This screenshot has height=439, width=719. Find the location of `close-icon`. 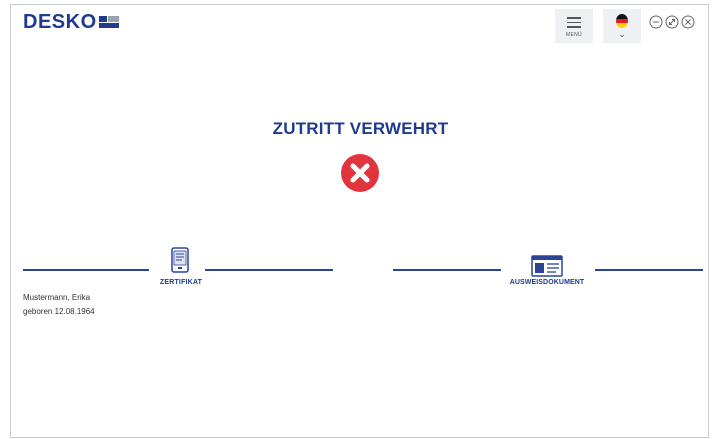

close-icon is located at coordinates (688, 22).